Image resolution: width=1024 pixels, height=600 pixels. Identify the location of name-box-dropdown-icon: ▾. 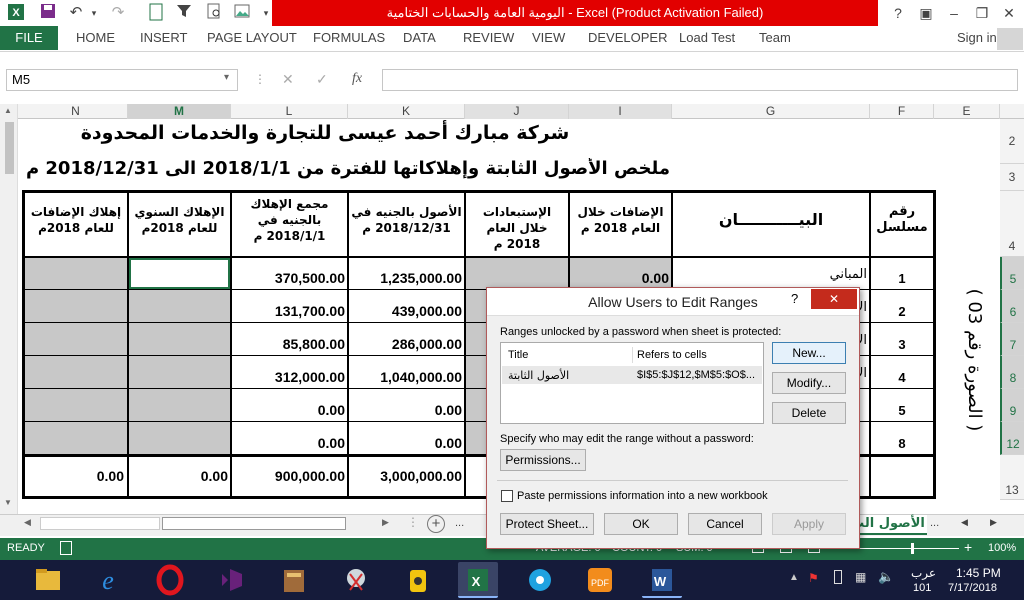
(226, 77).